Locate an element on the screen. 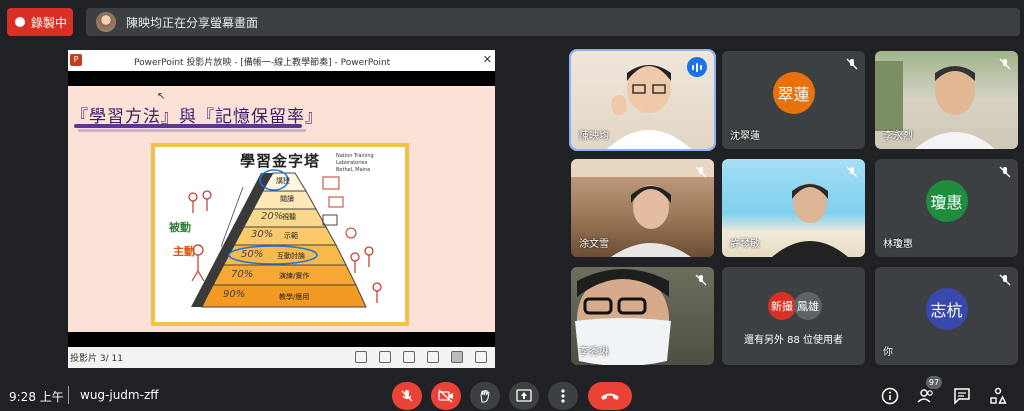 The height and width of the screenshot is (411, 1024). pyramid-source-line: Bethel, Maine is located at coordinates (353, 170).